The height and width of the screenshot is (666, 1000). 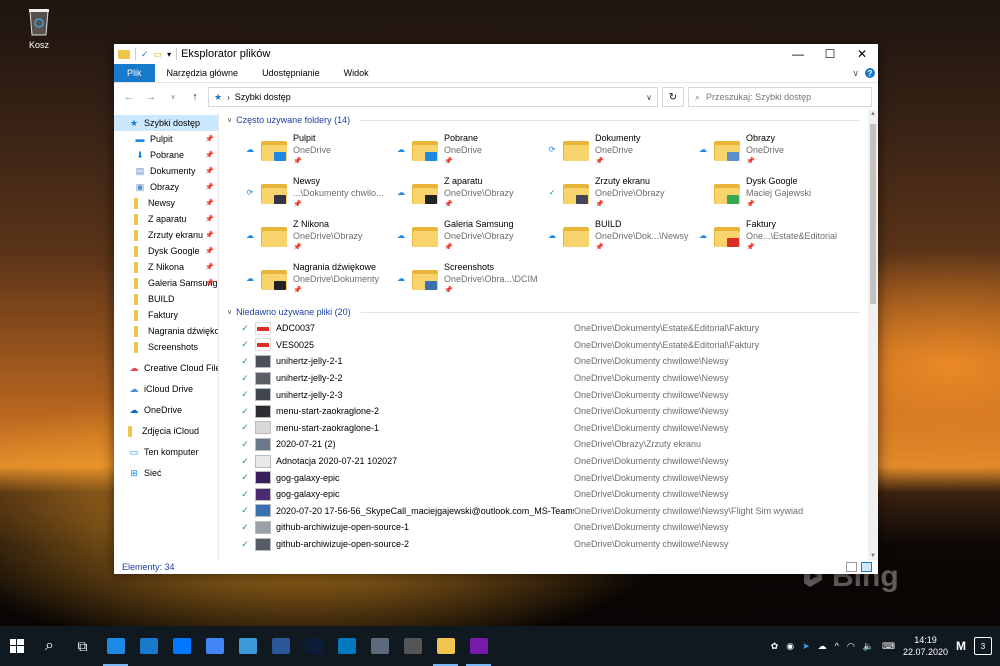 What do you see at coordinates (151, 97) in the screenshot?
I see `forward-icon: →` at bounding box center [151, 97].